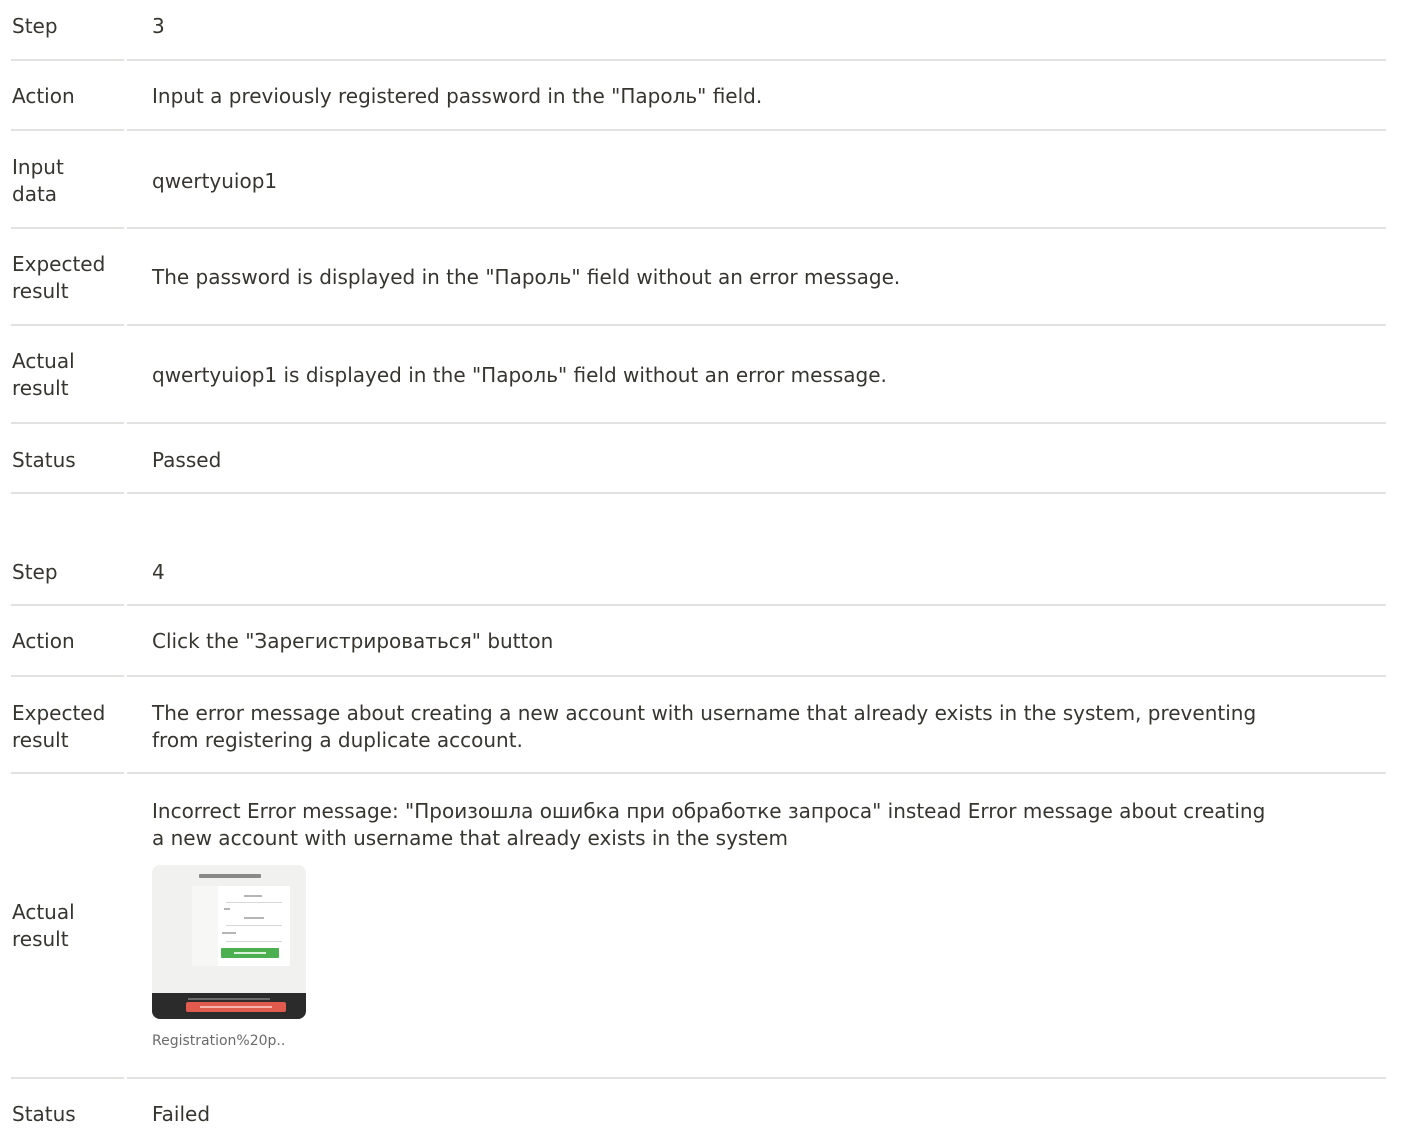  I want to click on input-data-label-line2: data, so click(35, 194).